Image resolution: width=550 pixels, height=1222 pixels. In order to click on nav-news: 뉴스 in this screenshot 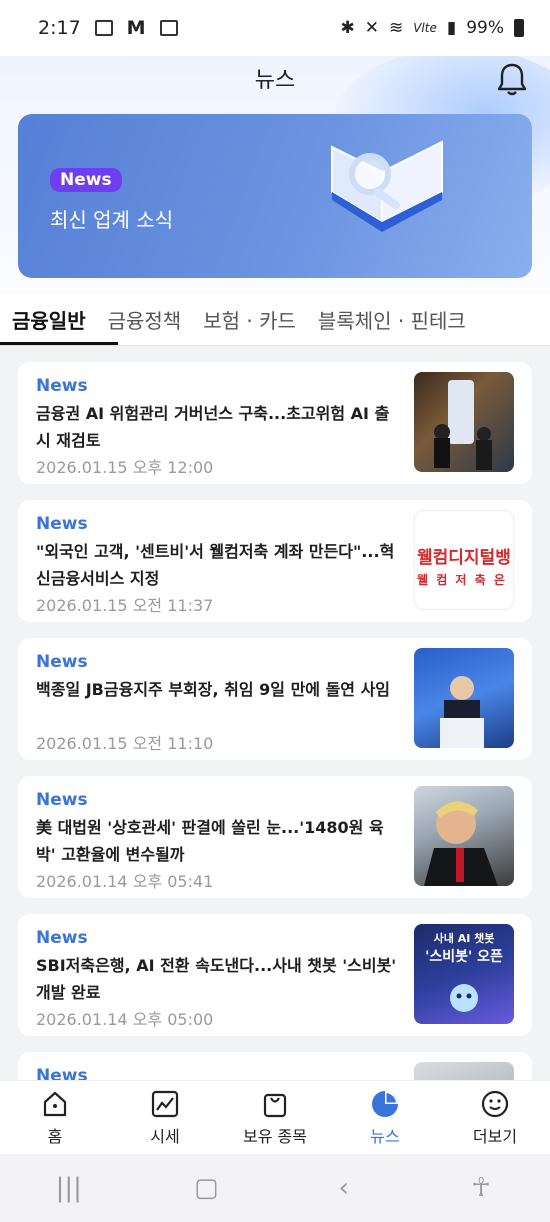, I will do `click(385, 1118)`.